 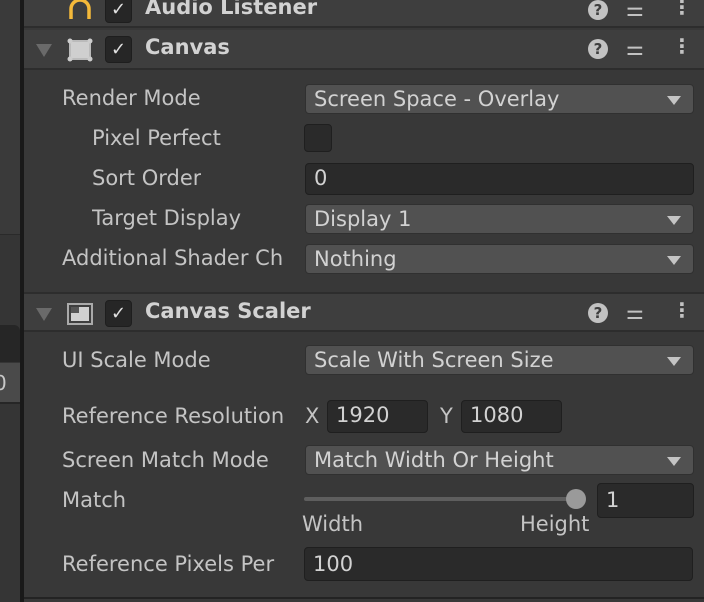 What do you see at coordinates (499, 99) in the screenshot?
I see `render-mode-dropdown: Screen Space - Overlay` at bounding box center [499, 99].